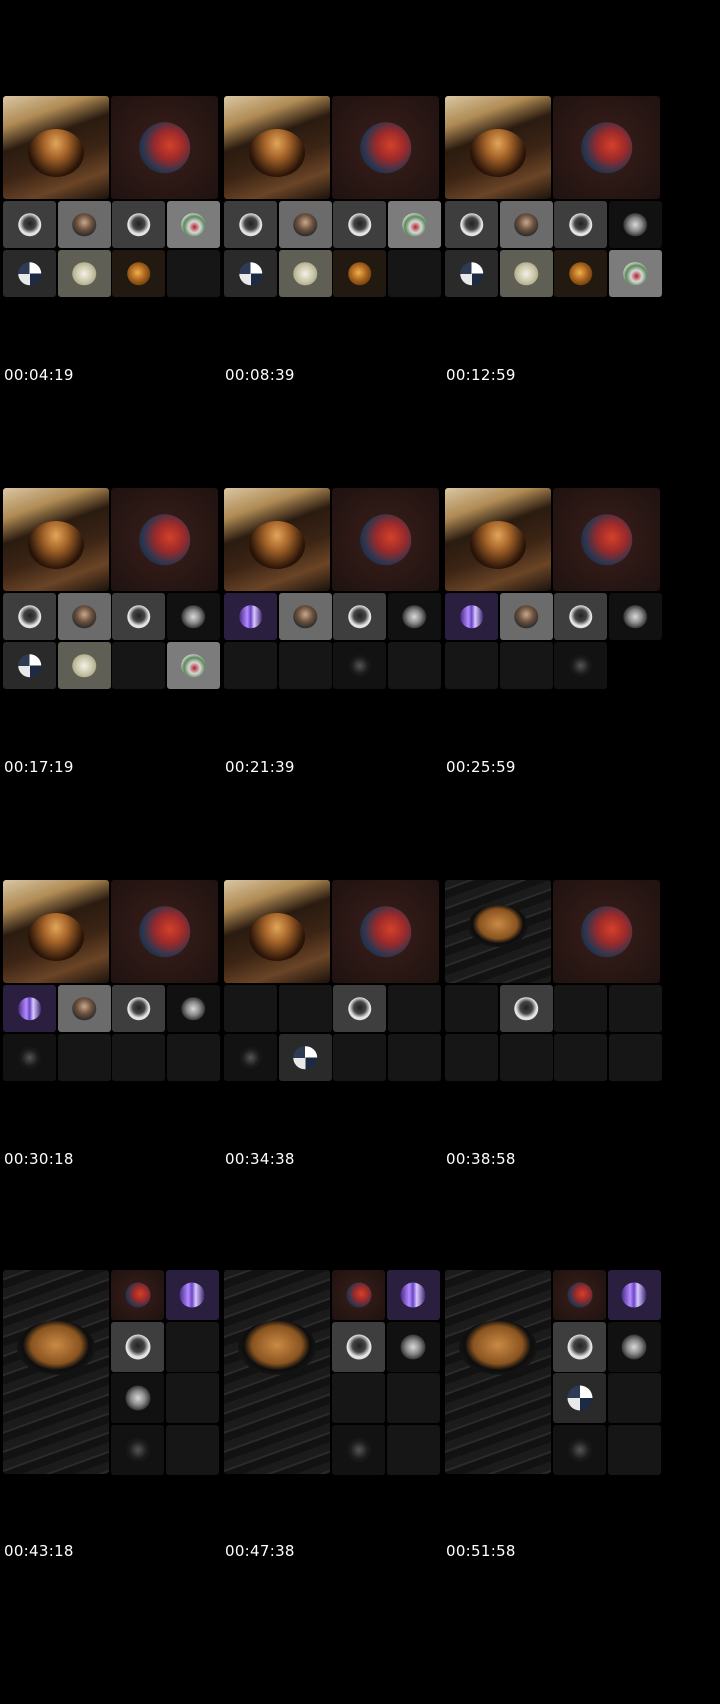 The width and height of the screenshot is (720, 1704). What do you see at coordinates (481, 1159) in the screenshot?
I see `frame-timestamp: 00:38:58` at bounding box center [481, 1159].